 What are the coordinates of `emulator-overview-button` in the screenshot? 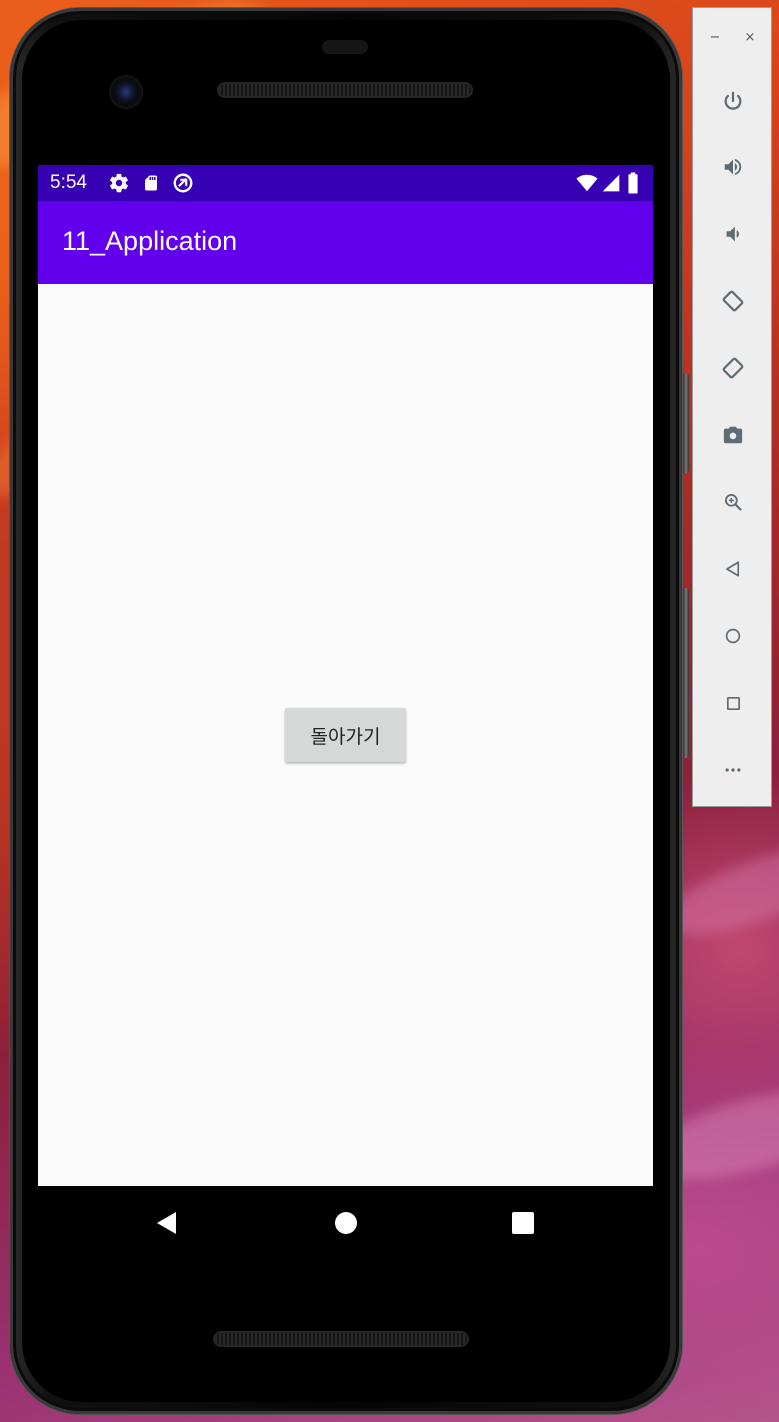 It's located at (733, 703).